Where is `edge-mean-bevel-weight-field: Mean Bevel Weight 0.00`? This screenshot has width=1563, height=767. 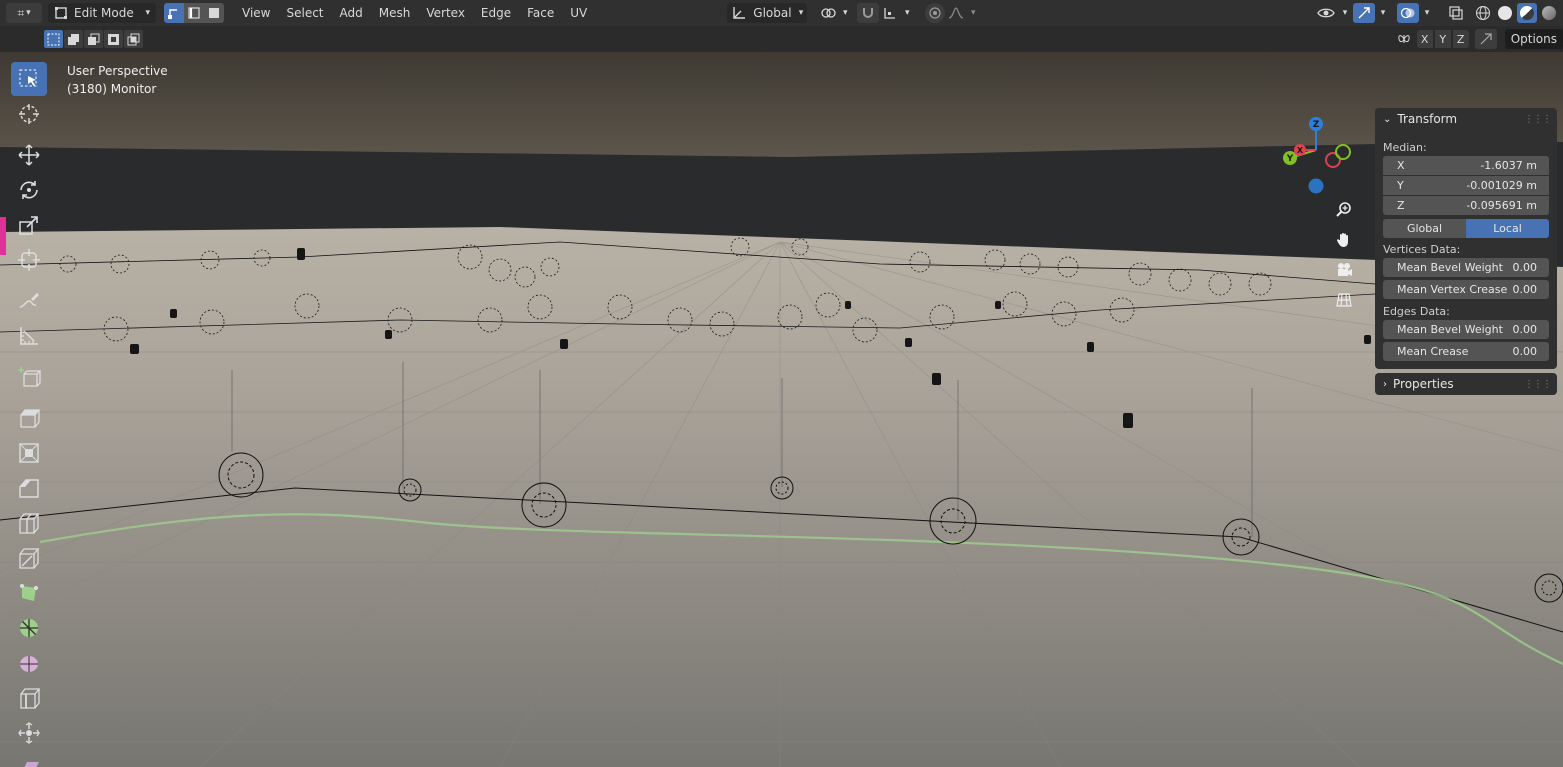 edge-mean-bevel-weight-field: Mean Bevel Weight 0.00 is located at coordinates (1466, 329).